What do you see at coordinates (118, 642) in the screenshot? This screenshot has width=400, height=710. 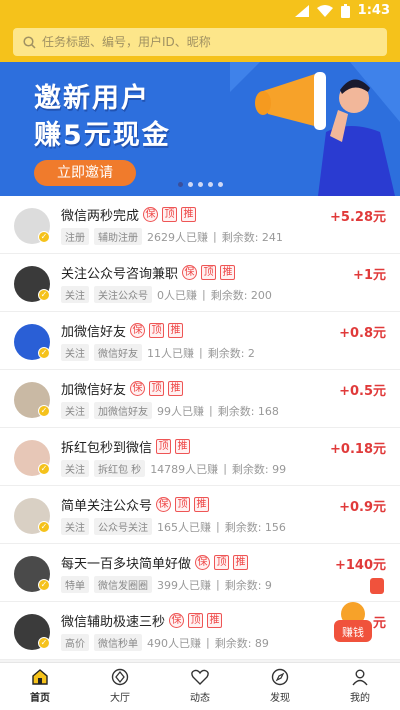 I see `task-category-chip: 微信秒单` at bounding box center [118, 642].